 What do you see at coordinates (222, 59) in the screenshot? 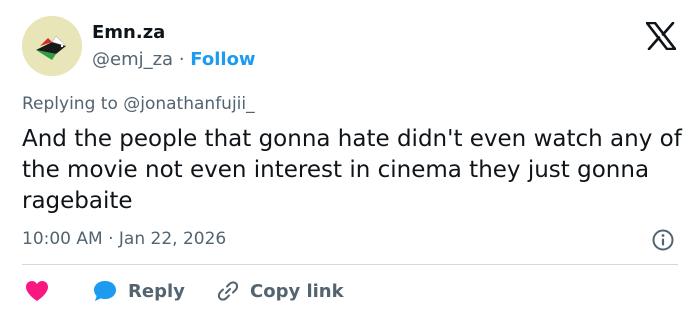
I see `follow-button: Follow` at bounding box center [222, 59].